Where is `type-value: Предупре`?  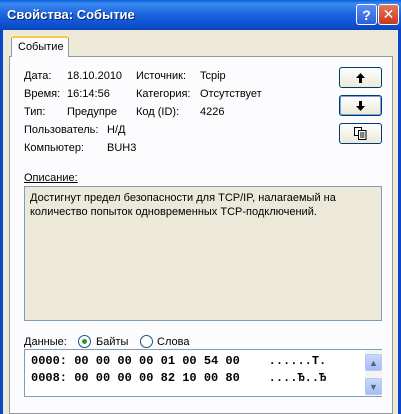 type-value: Предупре is located at coordinates (92, 112).